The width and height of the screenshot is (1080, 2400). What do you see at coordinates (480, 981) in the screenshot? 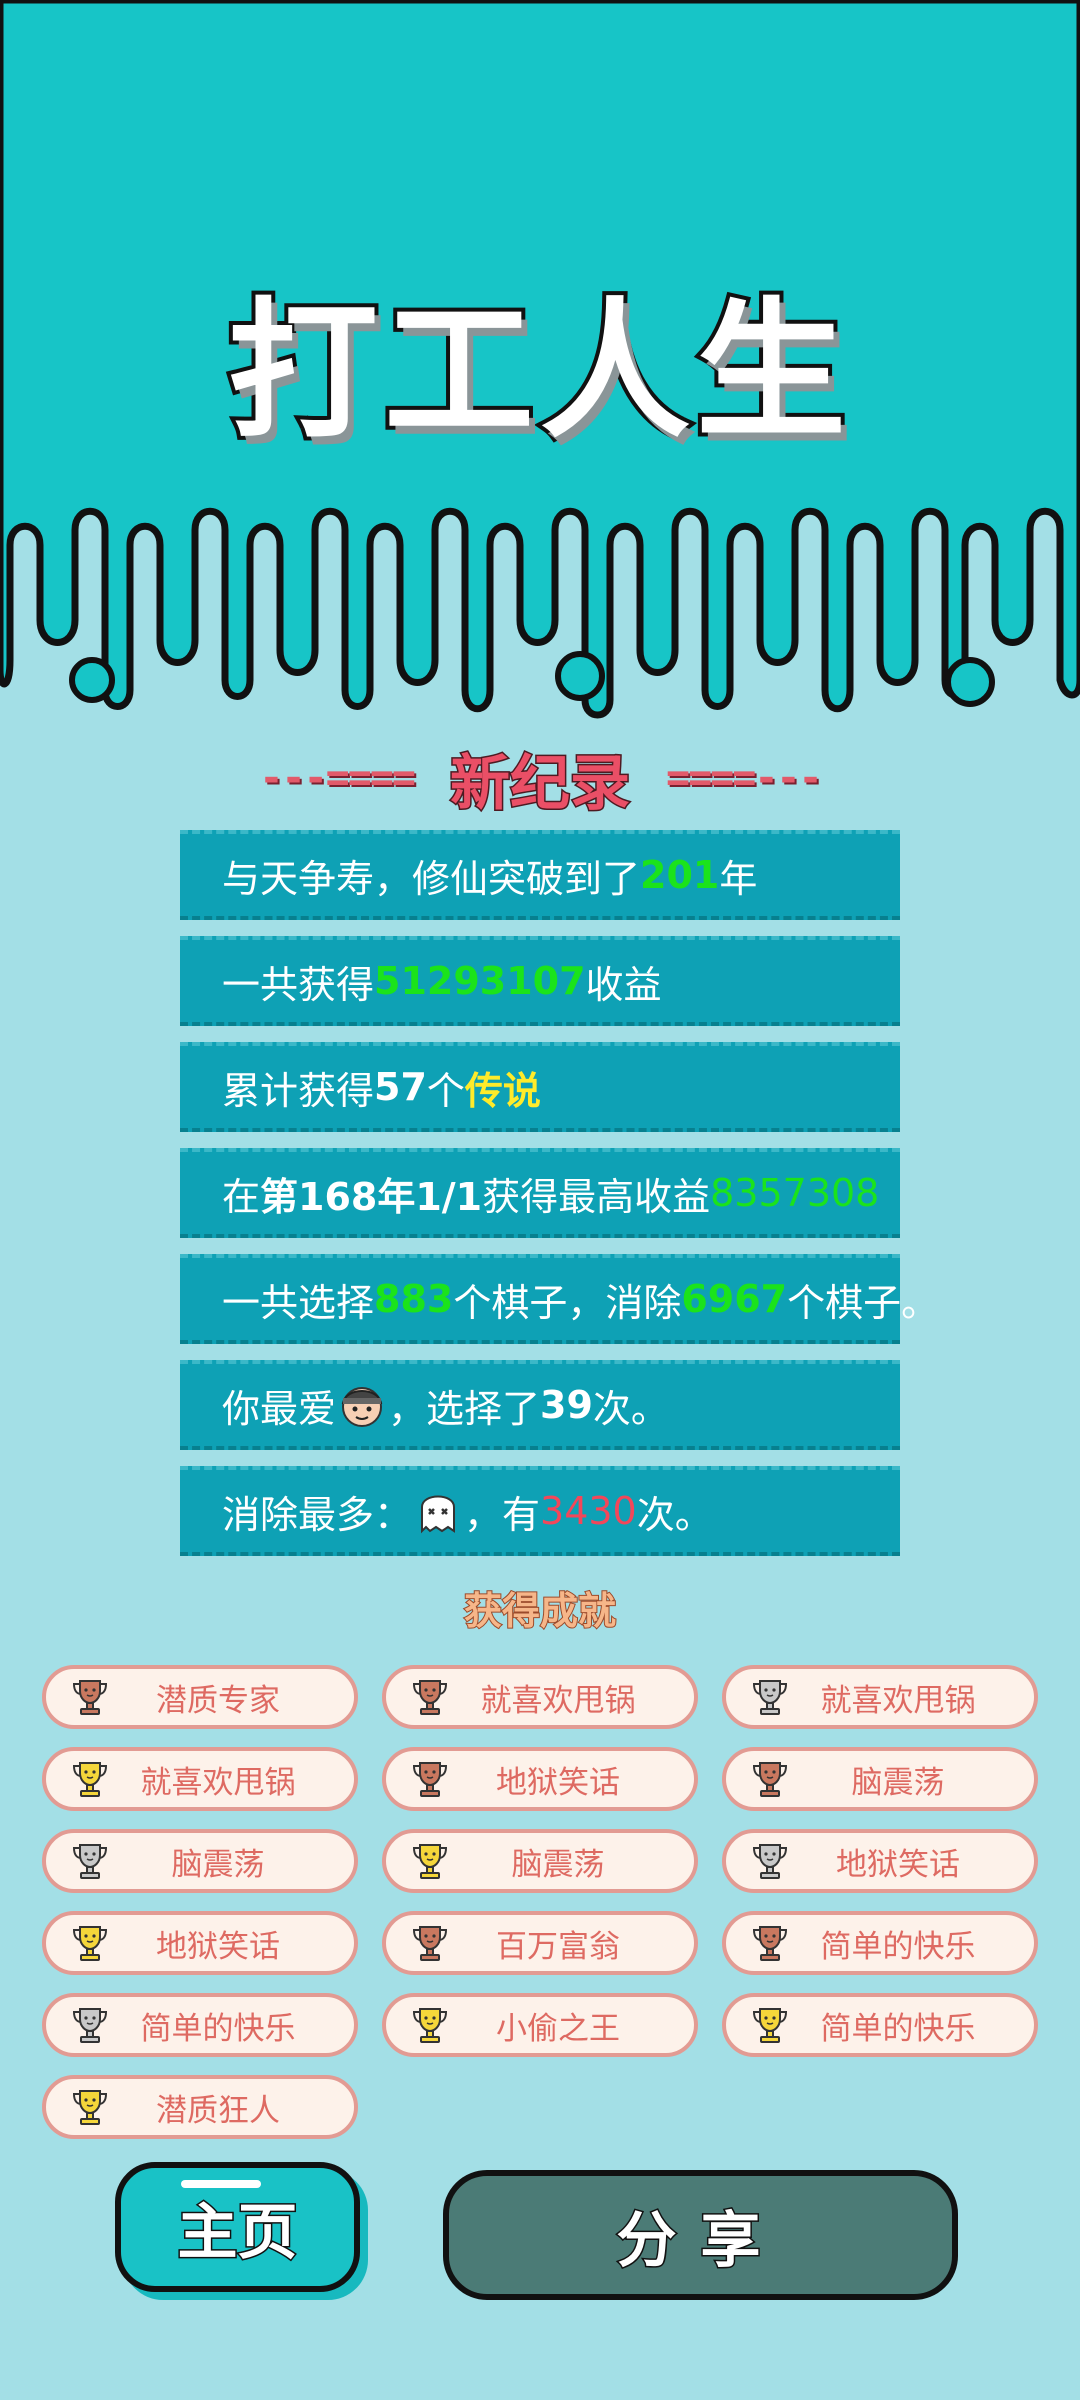
I see `stat-value: 51293107` at bounding box center [480, 981].